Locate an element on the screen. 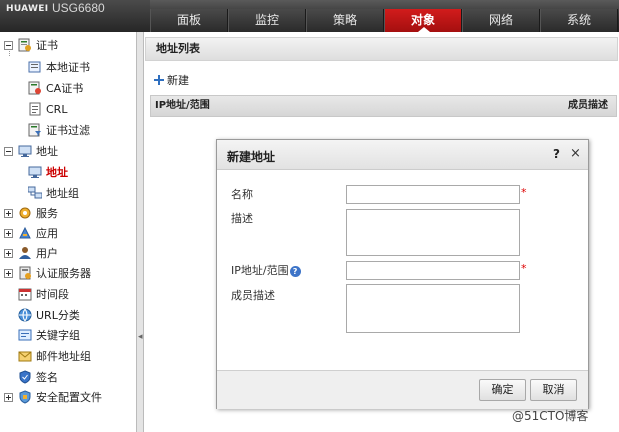  certificate-icon is located at coordinates (25, 45).